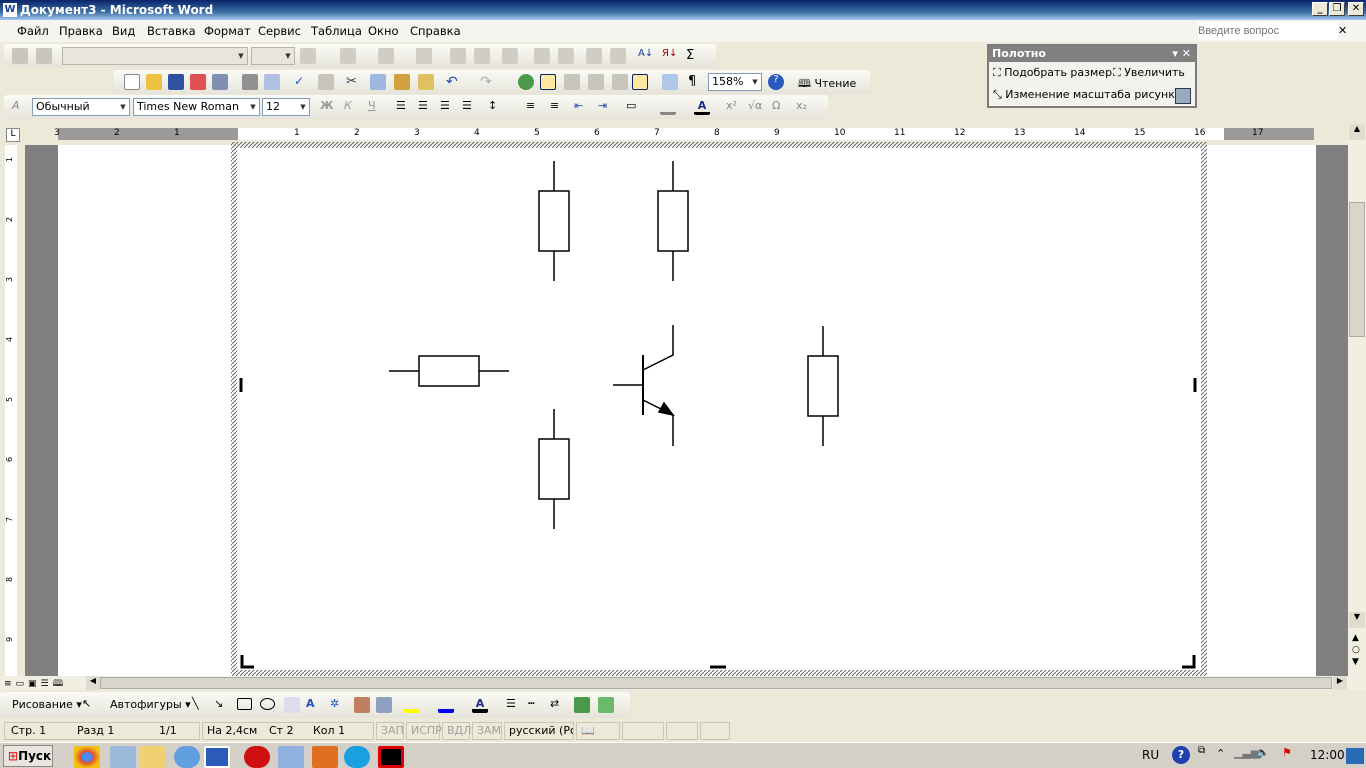 The height and width of the screenshot is (768, 1366). What do you see at coordinates (1287, 752) in the screenshot?
I see `network-error-icon: ⚑` at bounding box center [1287, 752].